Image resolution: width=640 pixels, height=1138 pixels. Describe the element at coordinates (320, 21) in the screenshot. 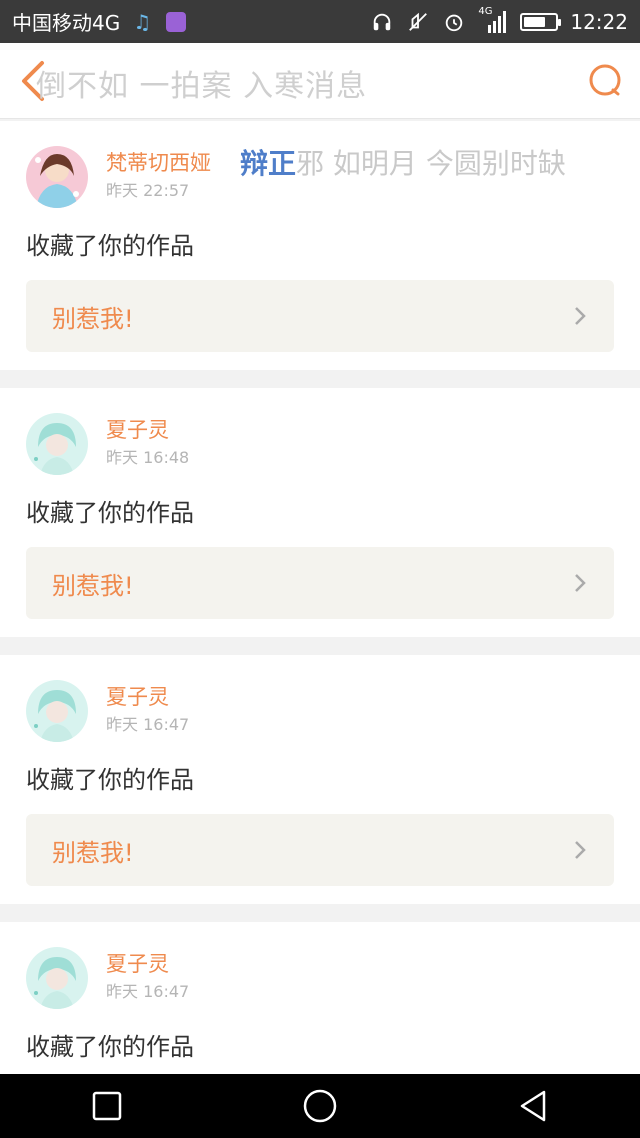

I see `status-bar: 中国移动4G ♫ 4G 12:22` at that location.